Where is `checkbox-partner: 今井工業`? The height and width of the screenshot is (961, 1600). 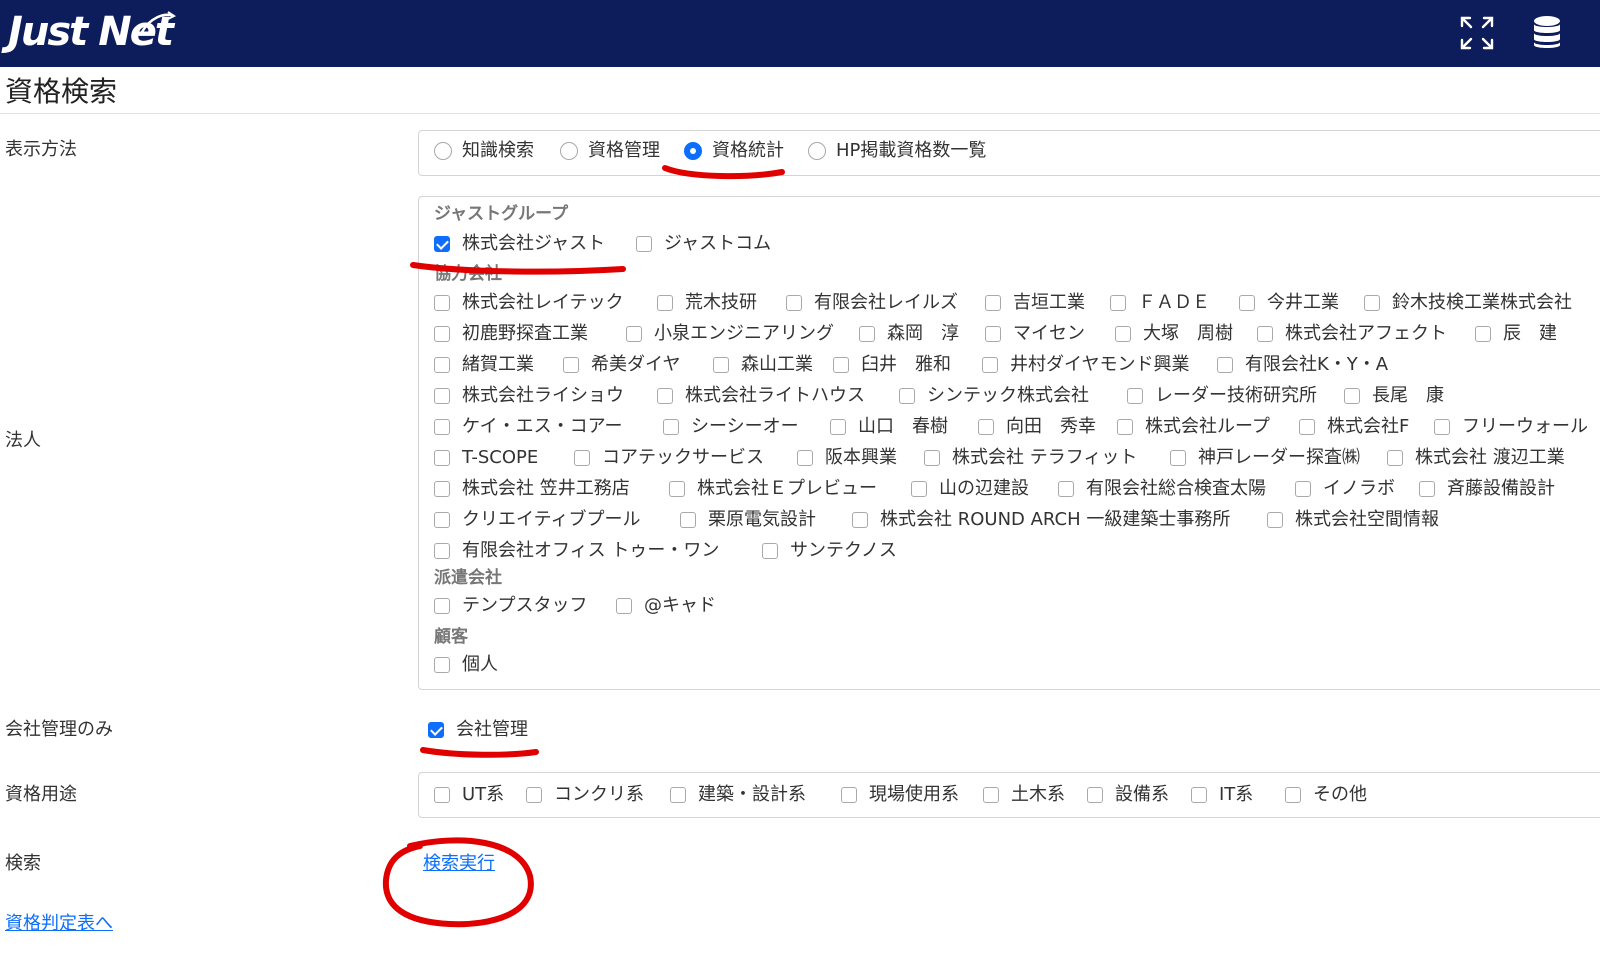 checkbox-partner: 今井工業 is located at coordinates (1289, 303).